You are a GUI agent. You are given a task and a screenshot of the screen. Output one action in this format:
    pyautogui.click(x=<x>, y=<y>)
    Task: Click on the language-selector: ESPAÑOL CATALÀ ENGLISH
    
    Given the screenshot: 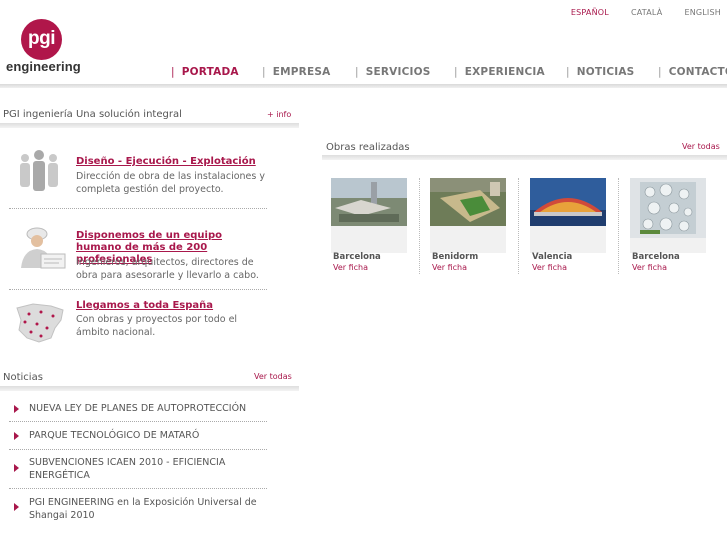 What is the action you would take?
    pyautogui.click(x=646, y=12)
    